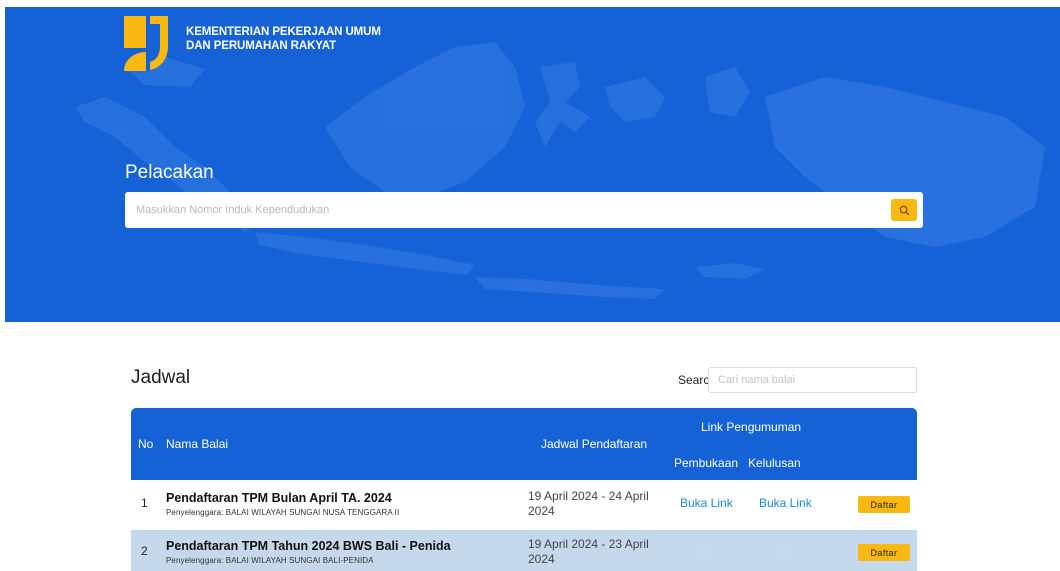 This screenshot has width=1060, height=571. Describe the element at coordinates (774, 463) in the screenshot. I see `column-header-passing: Kelulusan` at that location.